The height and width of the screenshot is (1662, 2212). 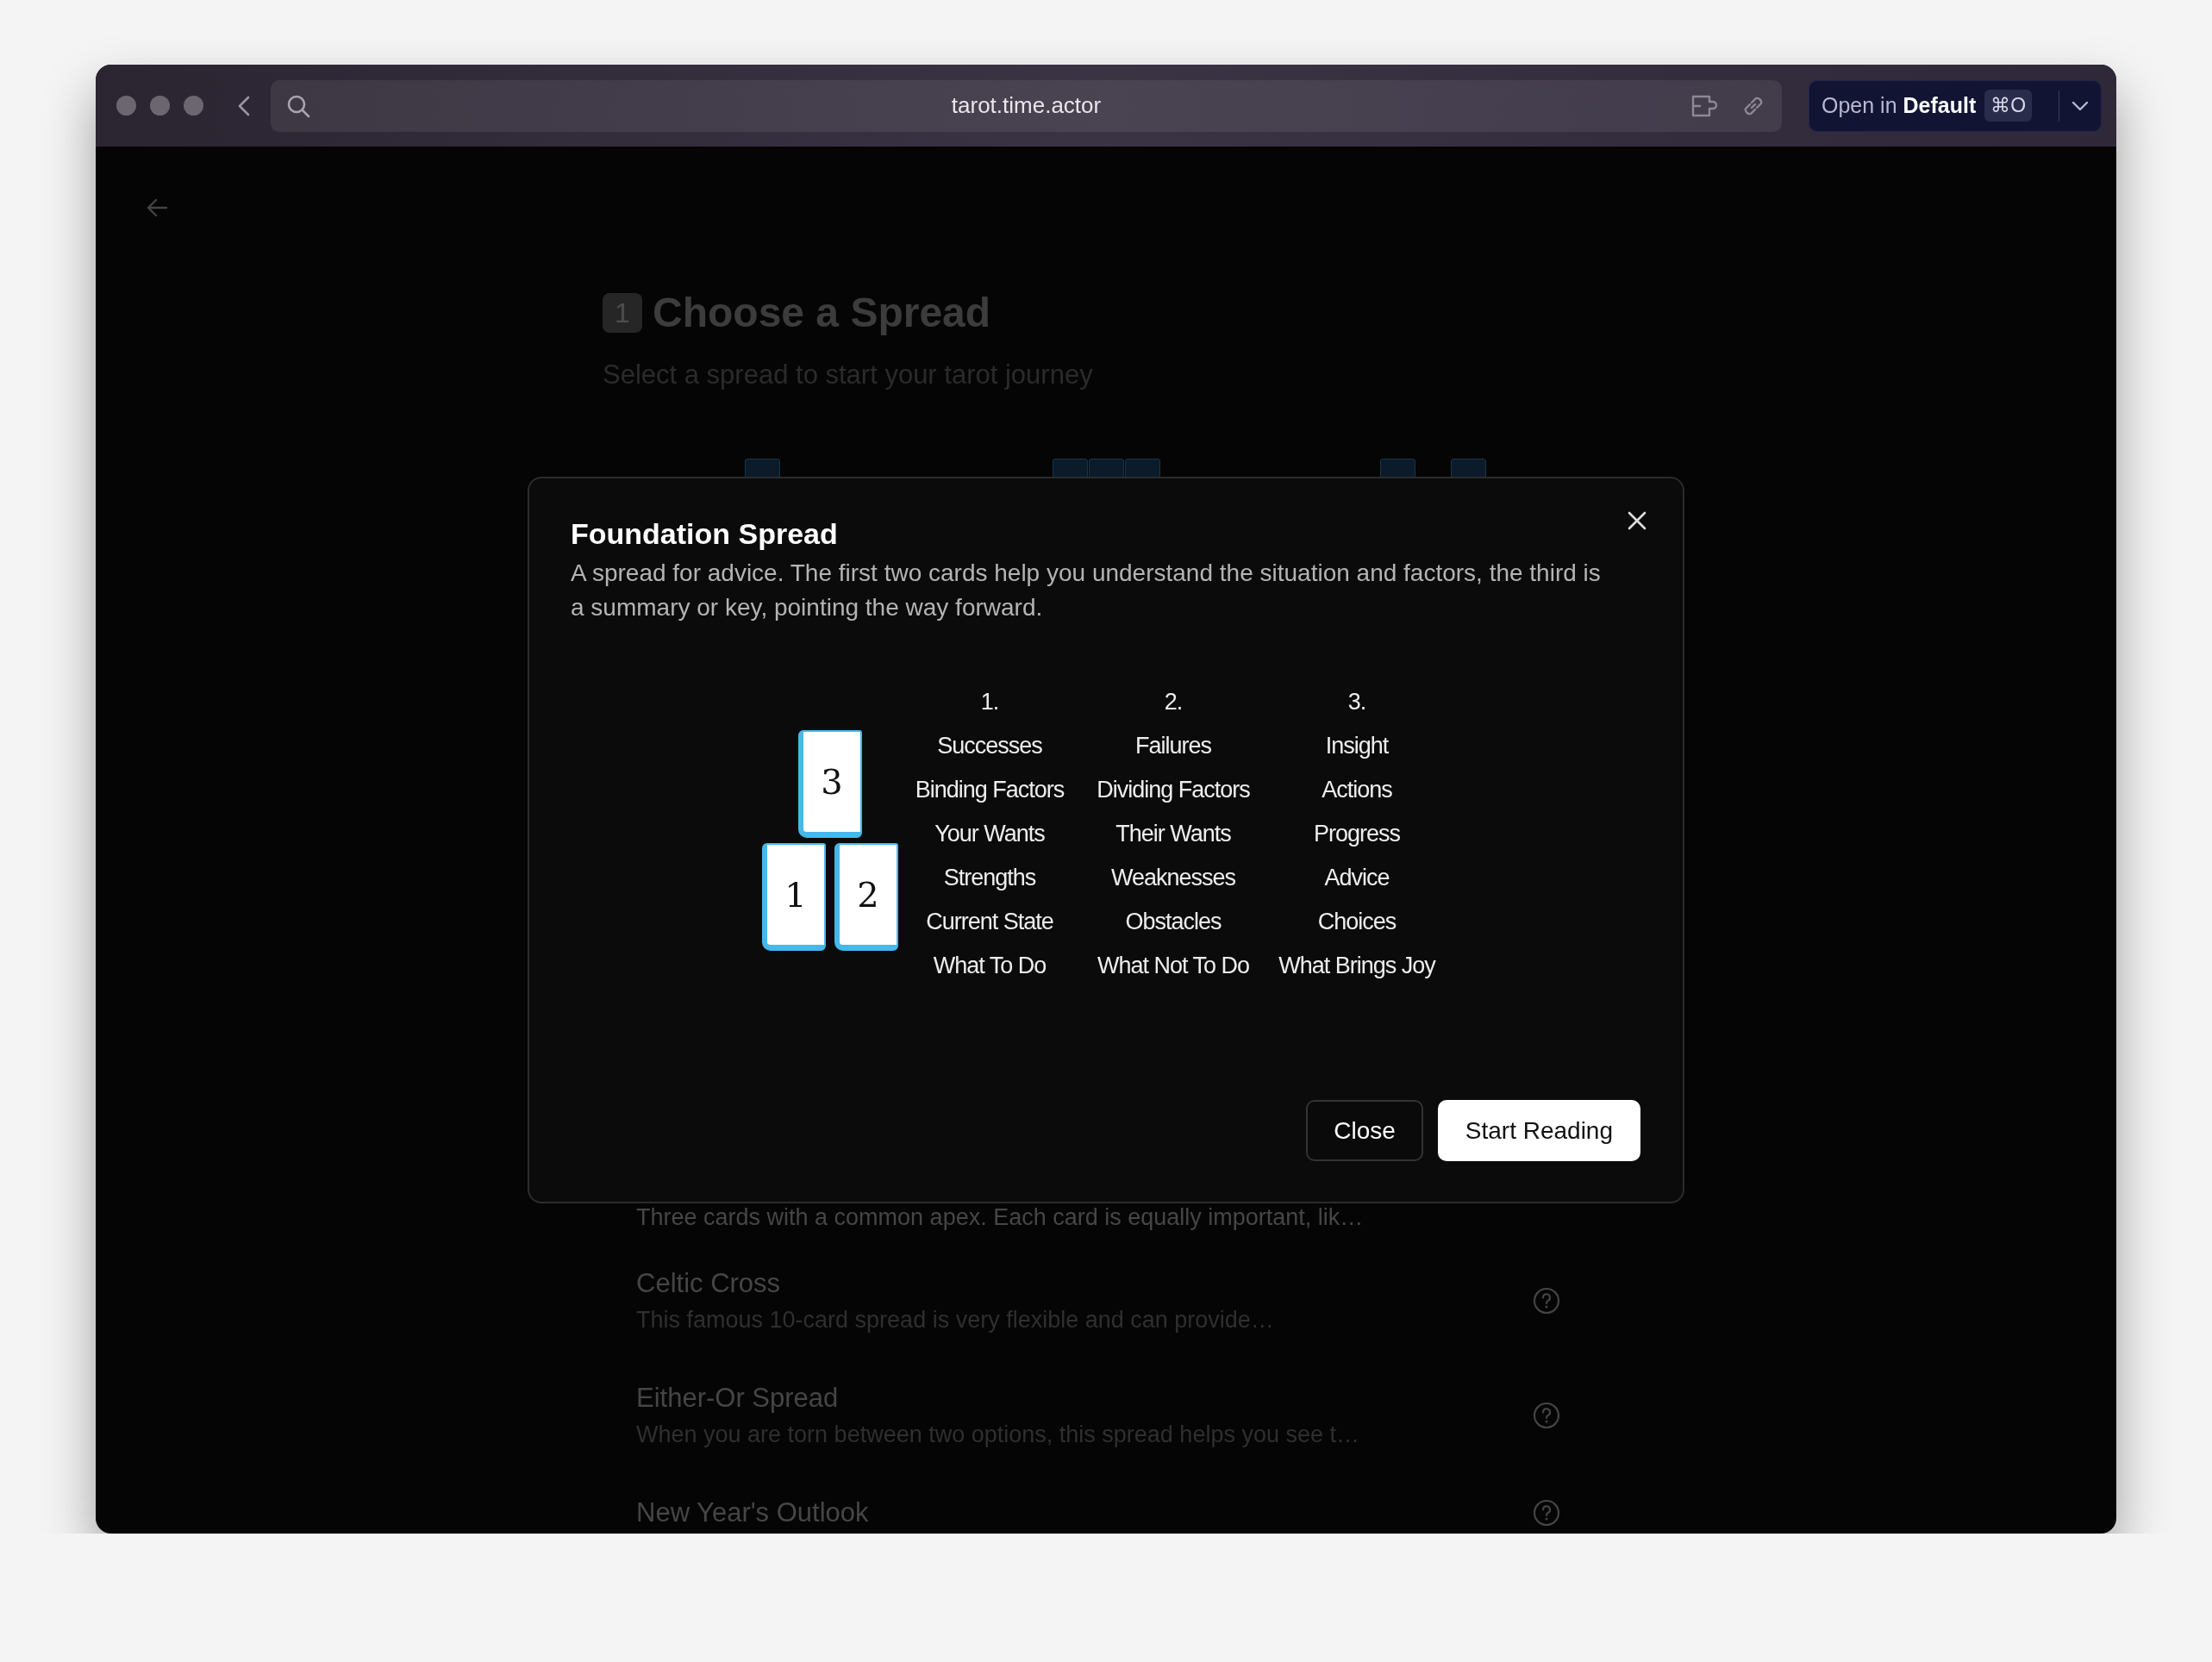 What do you see at coordinates (990, 966) in the screenshot?
I see `position-meaning: What To Do` at bounding box center [990, 966].